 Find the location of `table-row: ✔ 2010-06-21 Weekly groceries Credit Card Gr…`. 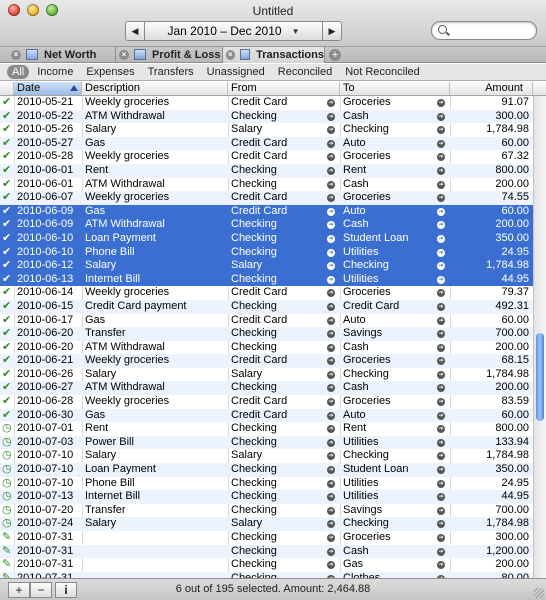

table-row: ✔ 2010-06-21 Weekly groceries Credit Card Gr… is located at coordinates (266, 361).